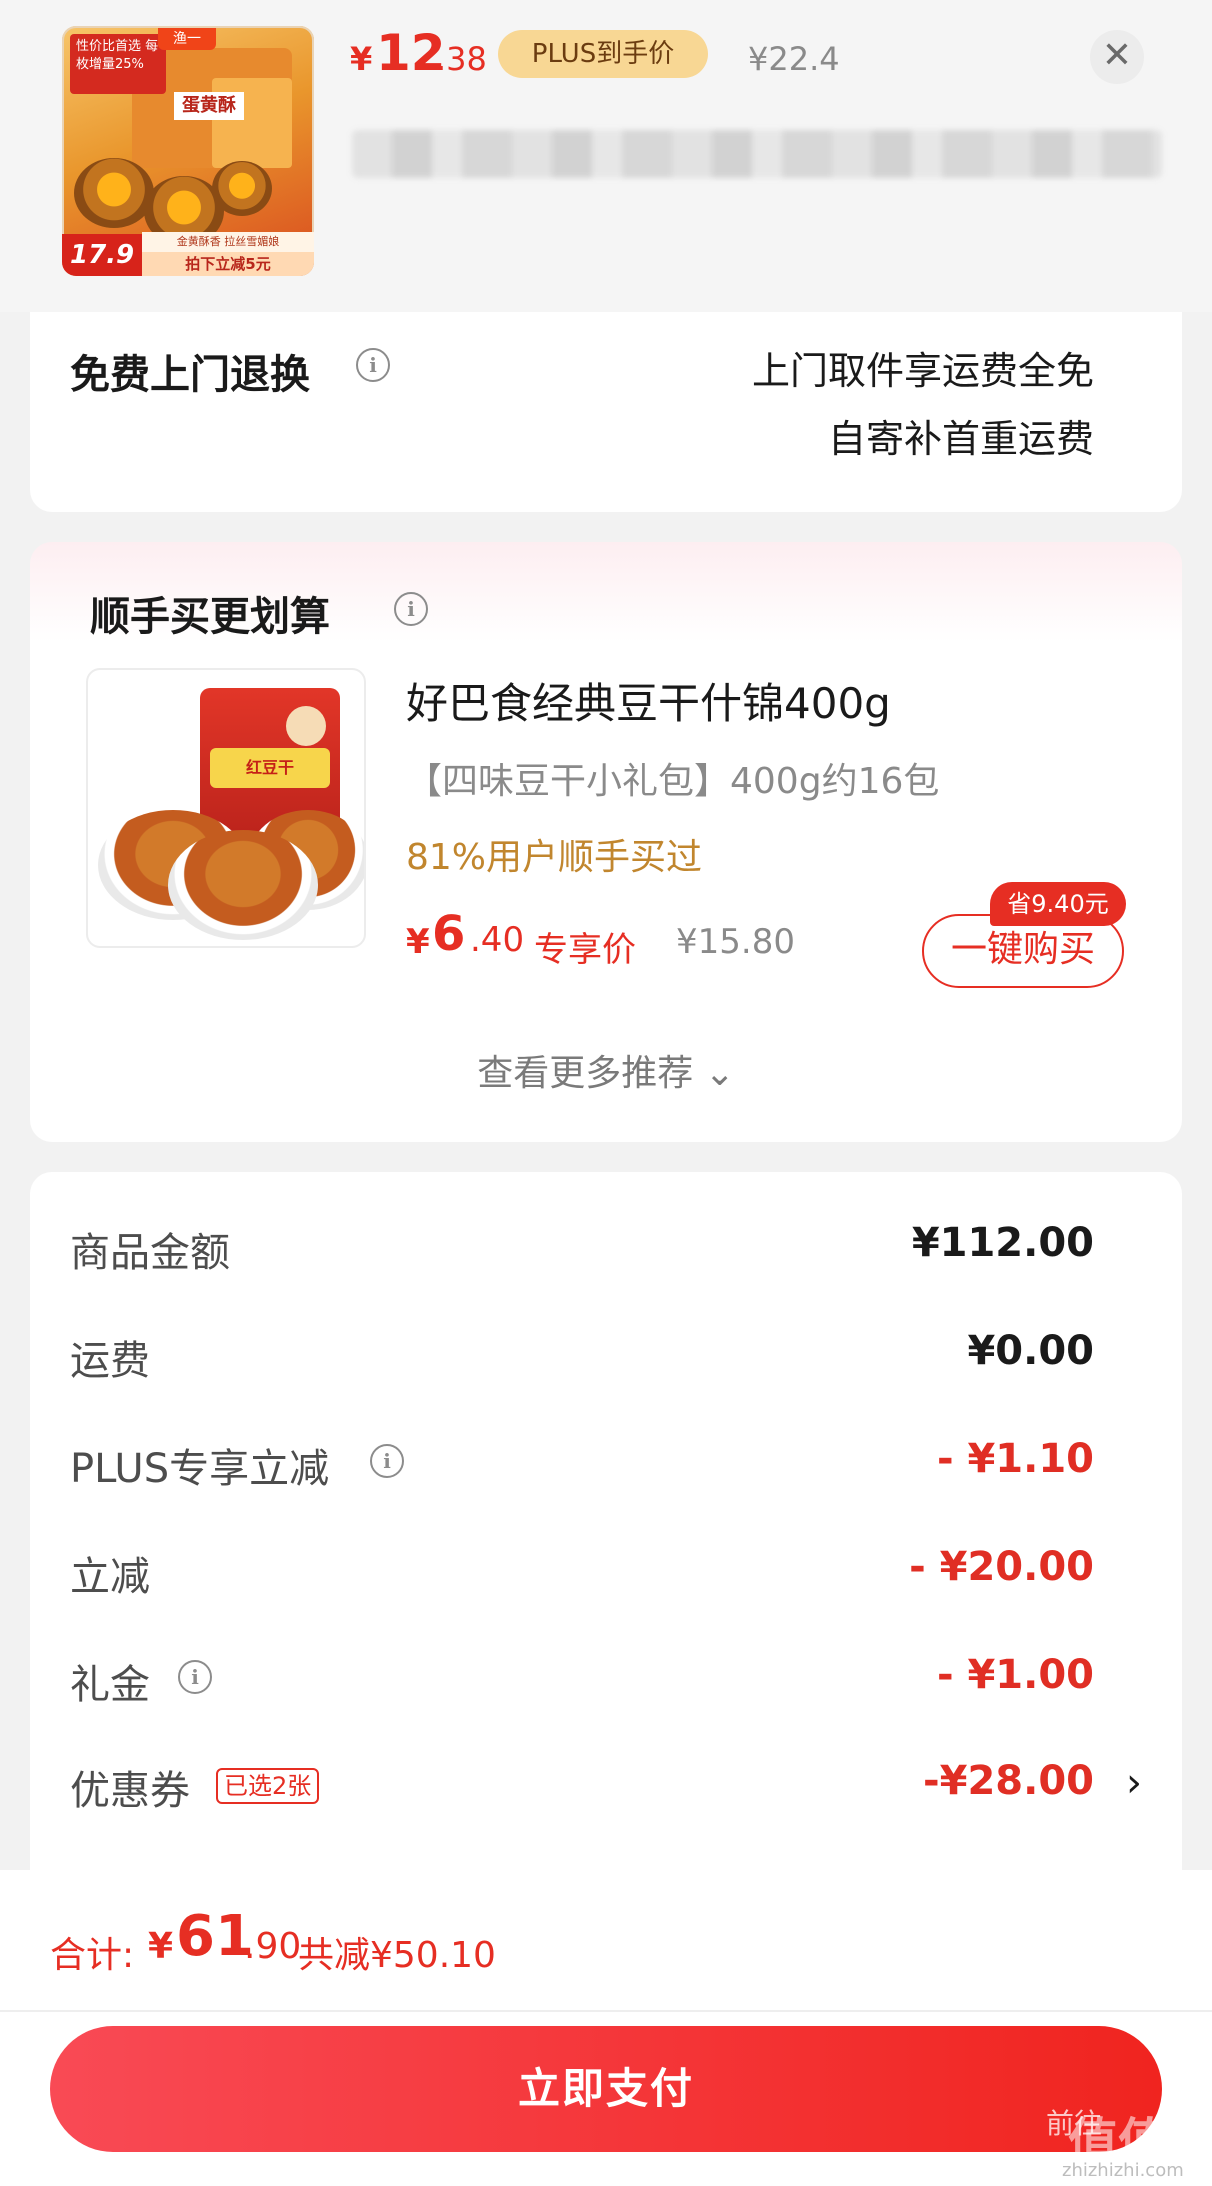 The width and height of the screenshot is (1212, 2186). What do you see at coordinates (190, 375) in the screenshot?
I see `return-service-title: 免费上门退换` at bounding box center [190, 375].